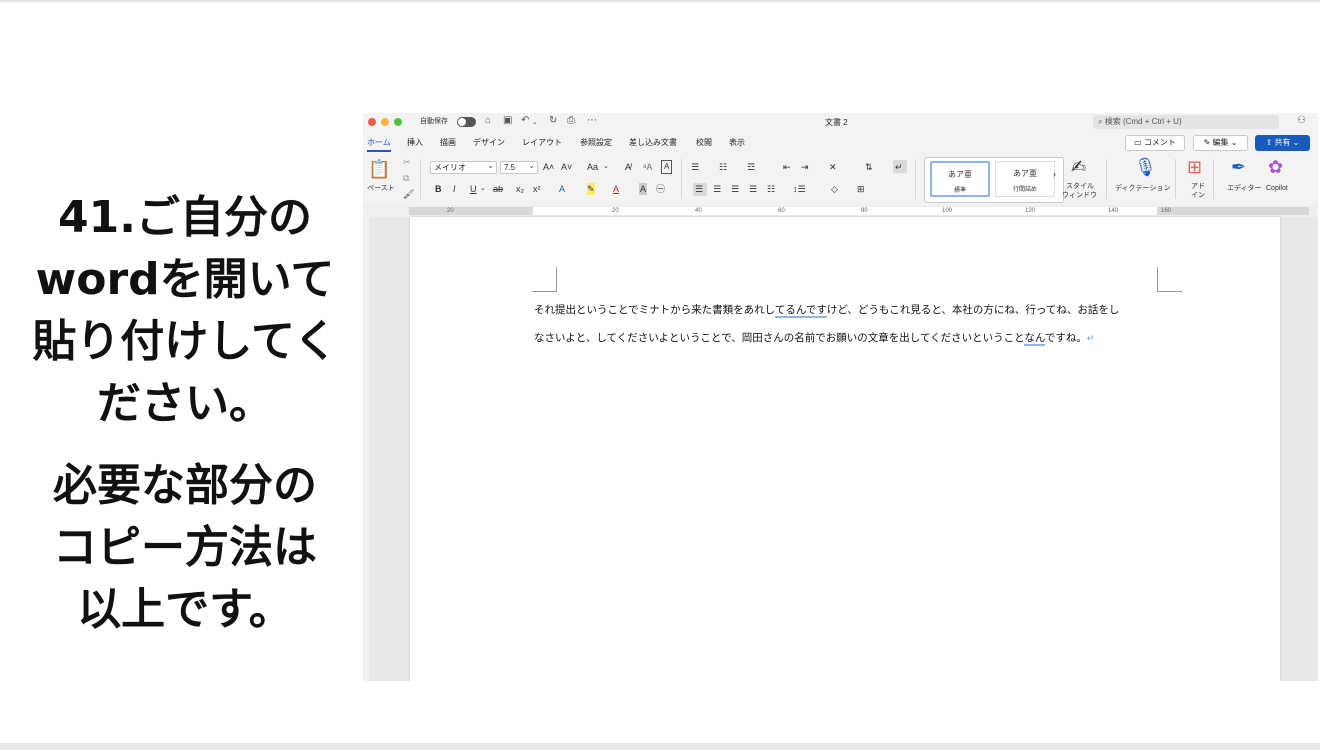 The width and height of the screenshot is (1320, 750). What do you see at coordinates (448, 142) in the screenshot?
I see `tab-draw: 描画` at bounding box center [448, 142].